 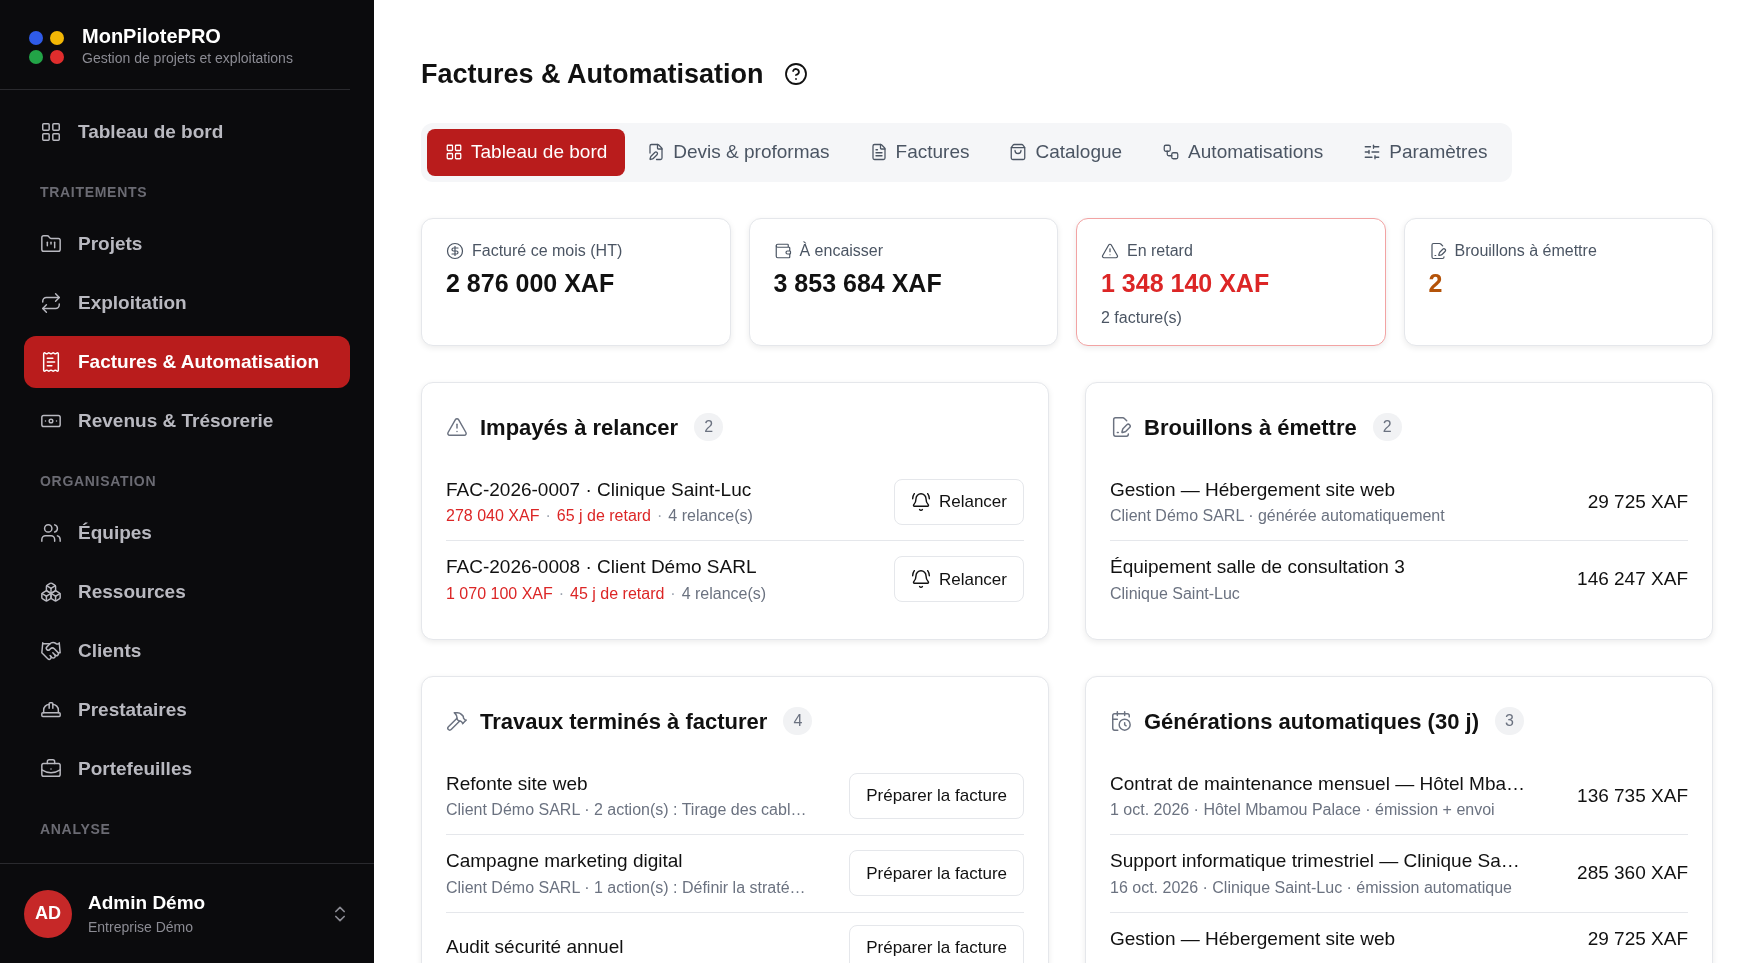 I want to click on arrows-icon, so click(x=51, y=303).